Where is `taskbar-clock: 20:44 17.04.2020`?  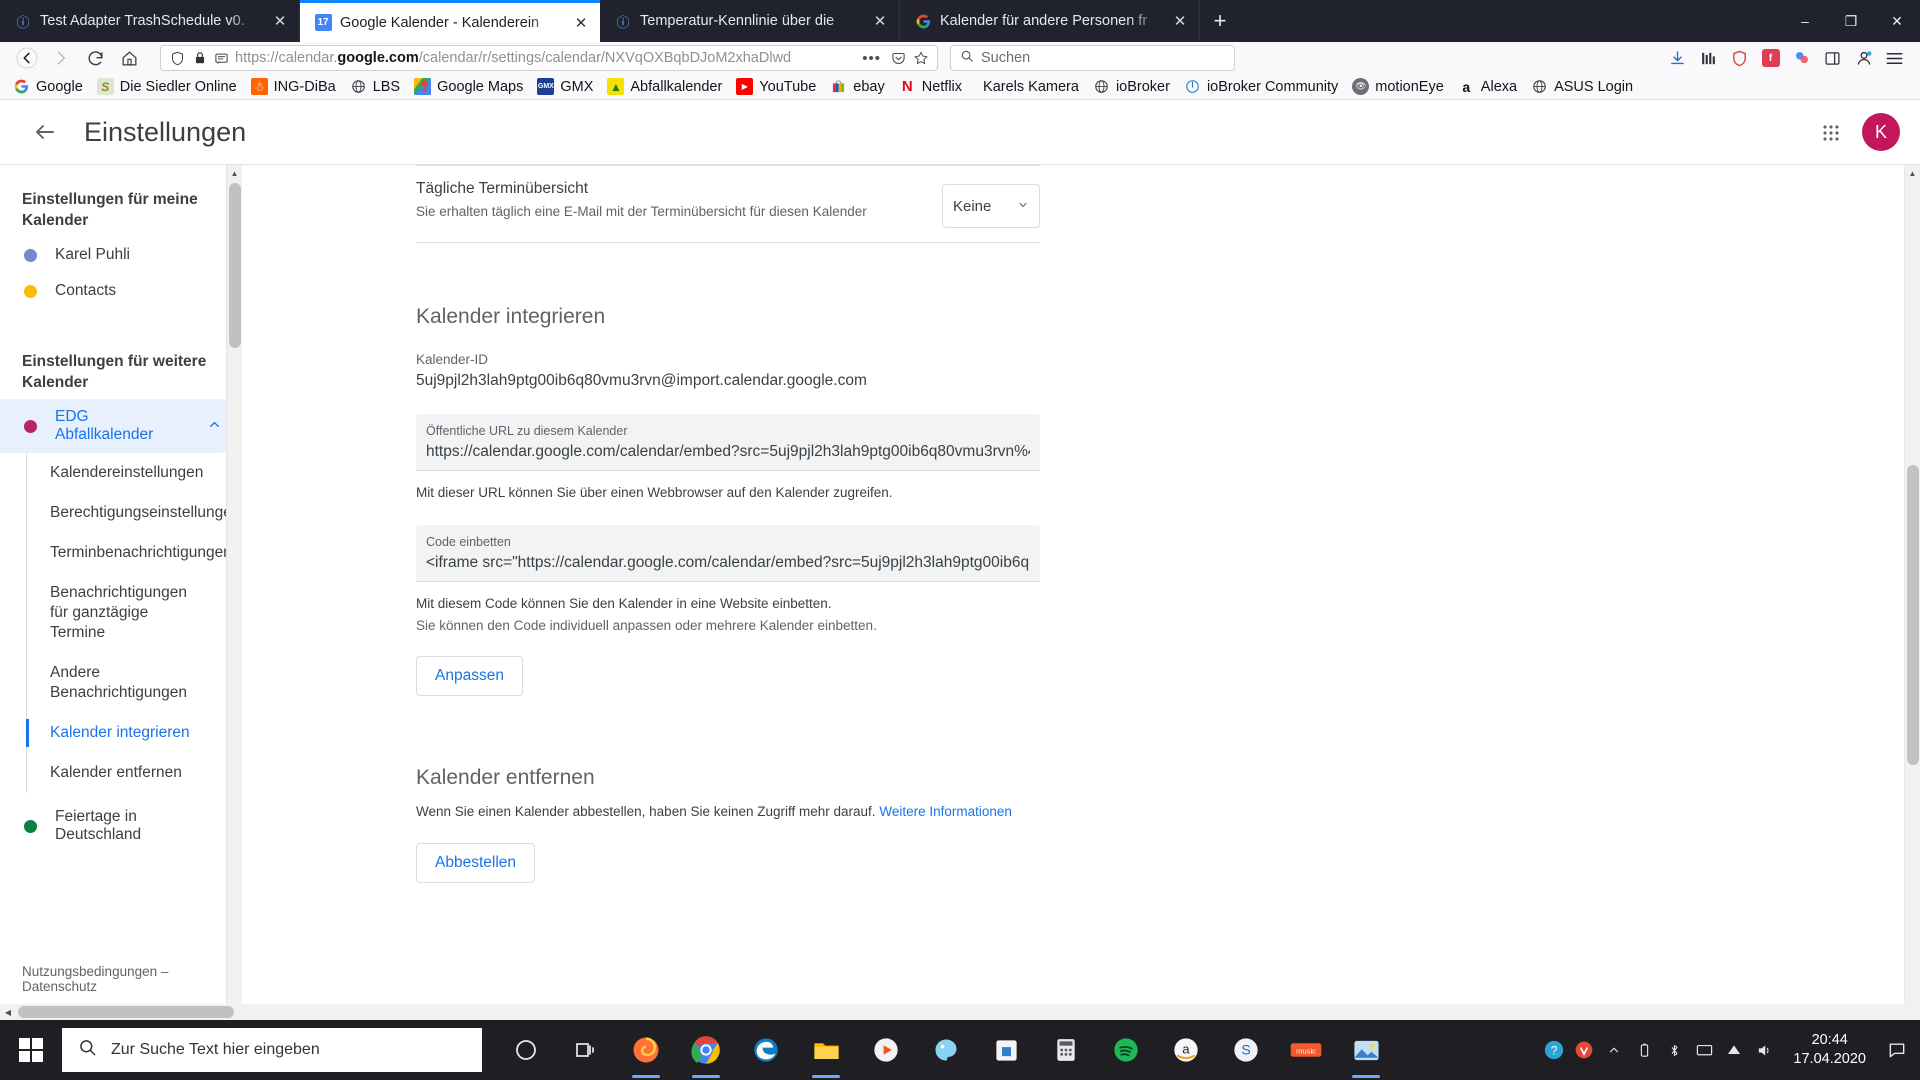
taskbar-clock: 20:44 17.04.2020 is located at coordinates (1829, 1050).